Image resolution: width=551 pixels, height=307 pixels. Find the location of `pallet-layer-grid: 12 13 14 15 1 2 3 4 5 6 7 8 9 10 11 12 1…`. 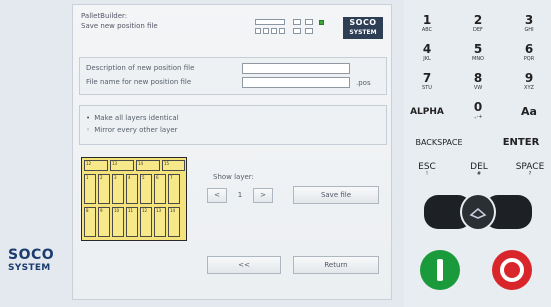

pallet-layer-grid: 12 13 14 15 1 2 3 4 5 6 7 8 9 10 11 12 1… is located at coordinates (134, 199).